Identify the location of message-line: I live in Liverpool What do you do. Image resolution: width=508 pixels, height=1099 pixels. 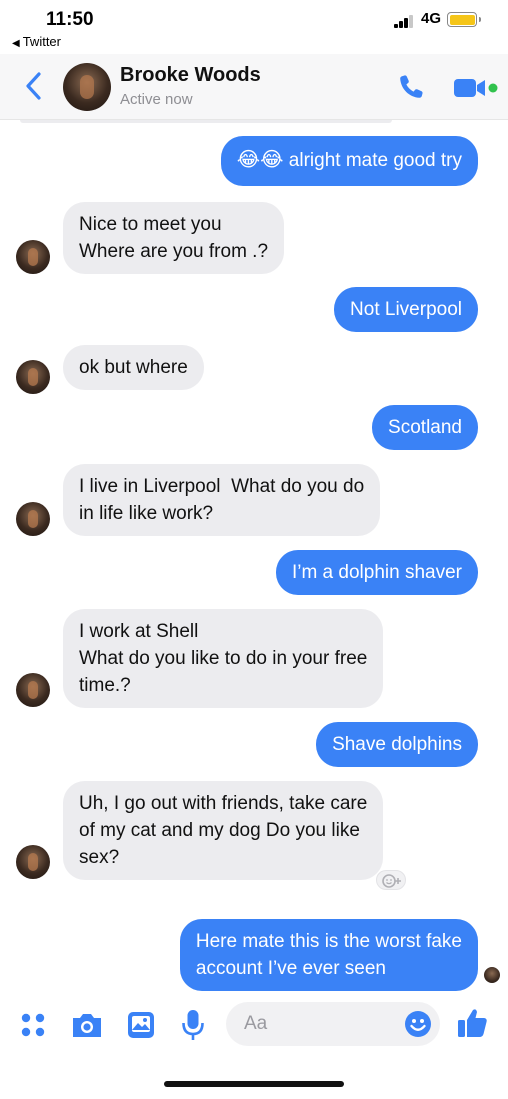
(222, 486).